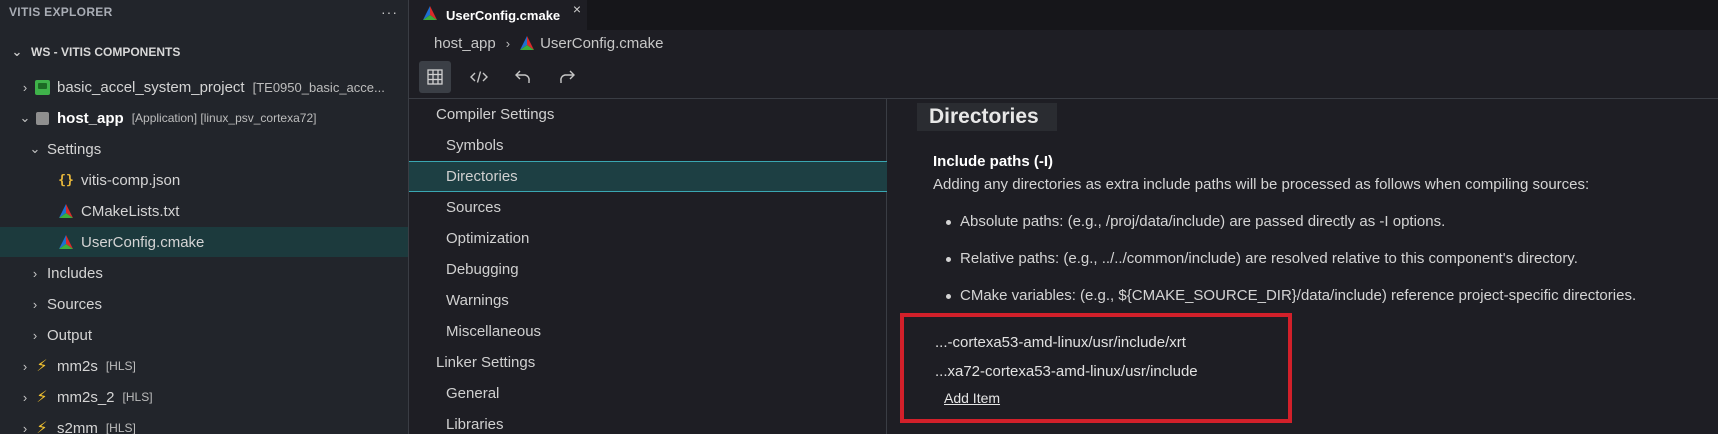 Image resolution: width=1718 pixels, height=434 pixels. I want to click on redo-icon, so click(567, 76).